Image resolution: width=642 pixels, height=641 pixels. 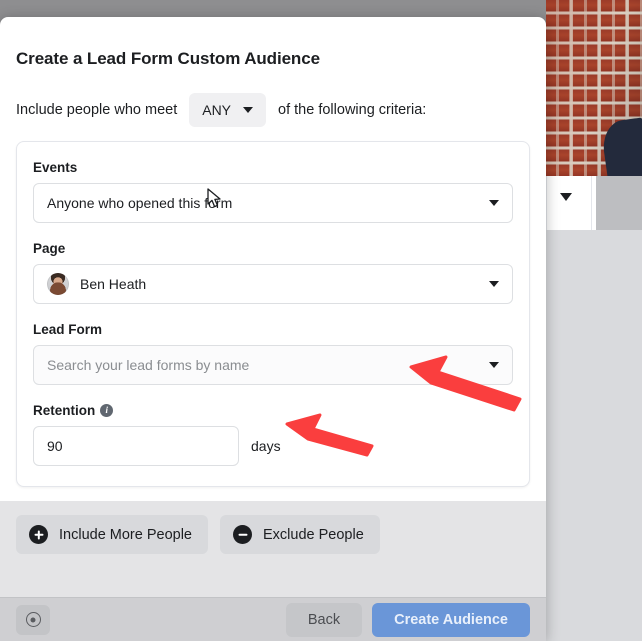 I want to click on lead-form-select: Search your lead forms by name, so click(x=273, y=365).